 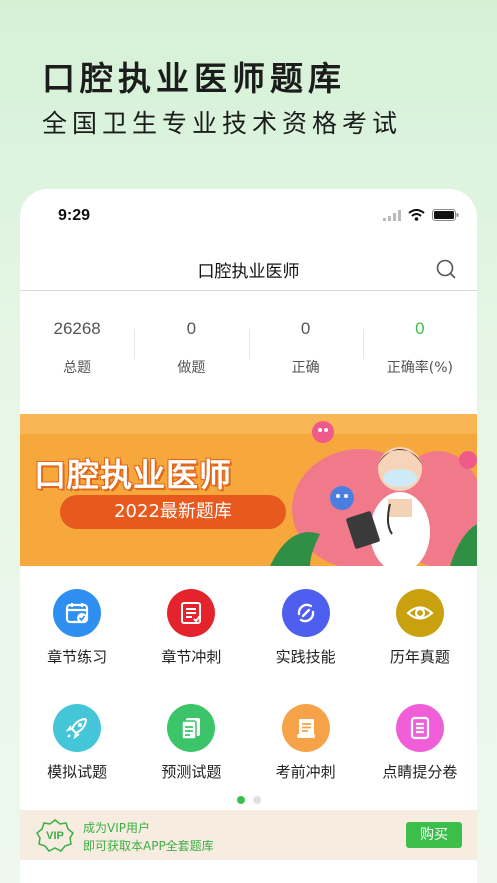 What do you see at coordinates (191, 772) in the screenshot?
I see `menu-label: 预测试题` at bounding box center [191, 772].